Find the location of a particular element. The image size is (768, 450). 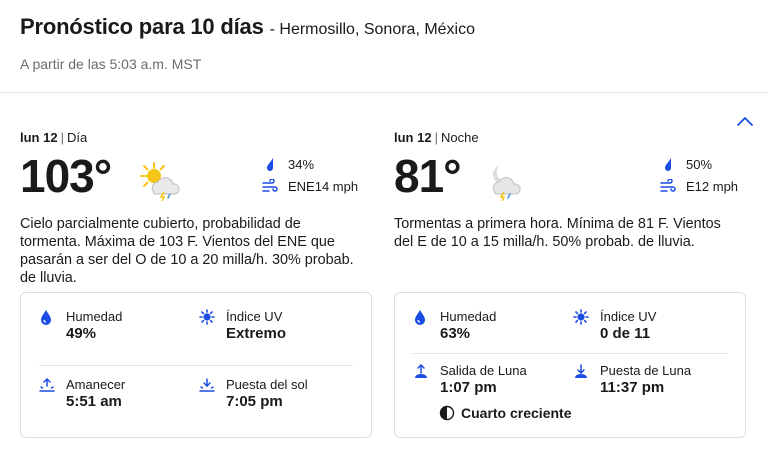

as-of-time: A partir de las 5:03 a.m. MST is located at coordinates (111, 64).